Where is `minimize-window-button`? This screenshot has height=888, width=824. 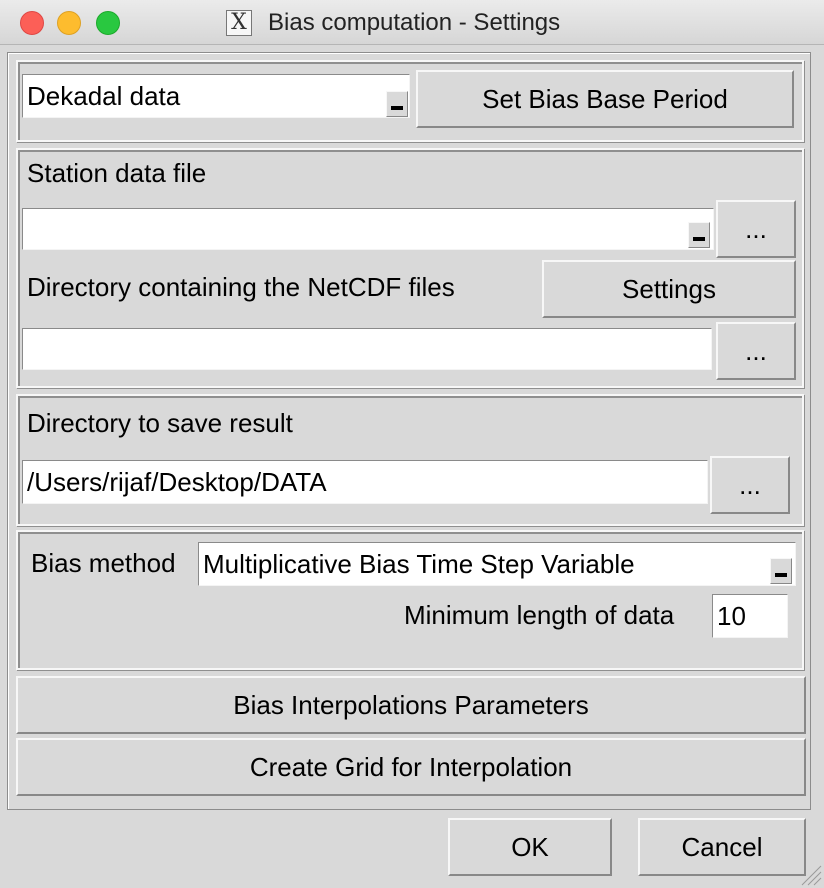 minimize-window-button is located at coordinates (69, 23).